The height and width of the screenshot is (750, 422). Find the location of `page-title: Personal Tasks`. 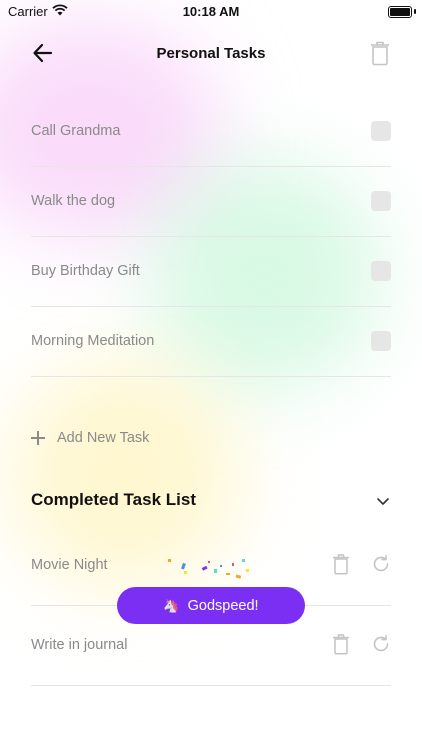

page-title: Personal Tasks is located at coordinates (211, 53).